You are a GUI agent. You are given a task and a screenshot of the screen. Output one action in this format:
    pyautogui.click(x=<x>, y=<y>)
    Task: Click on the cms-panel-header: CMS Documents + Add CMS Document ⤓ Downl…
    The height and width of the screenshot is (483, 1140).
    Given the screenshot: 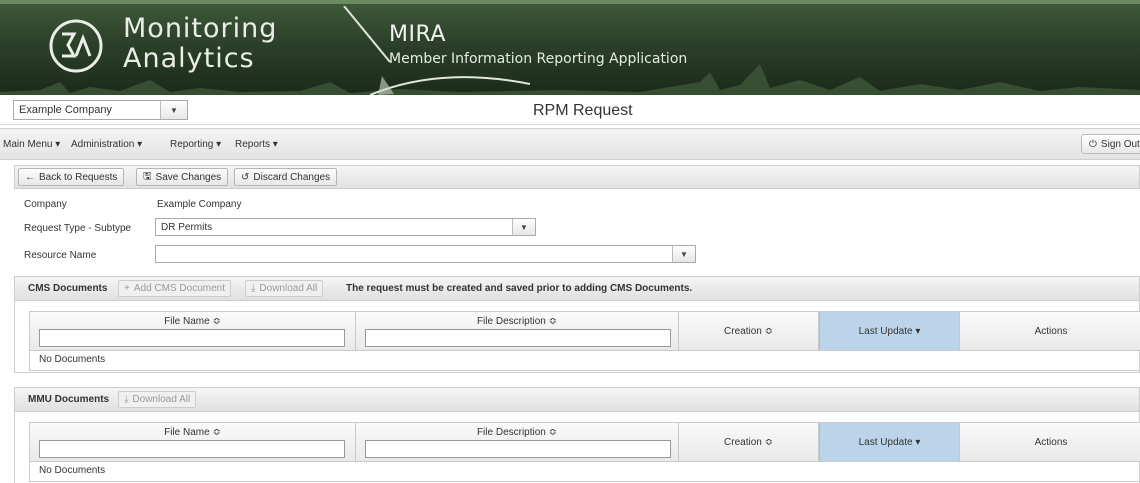 What is the action you would take?
    pyautogui.click(x=577, y=289)
    